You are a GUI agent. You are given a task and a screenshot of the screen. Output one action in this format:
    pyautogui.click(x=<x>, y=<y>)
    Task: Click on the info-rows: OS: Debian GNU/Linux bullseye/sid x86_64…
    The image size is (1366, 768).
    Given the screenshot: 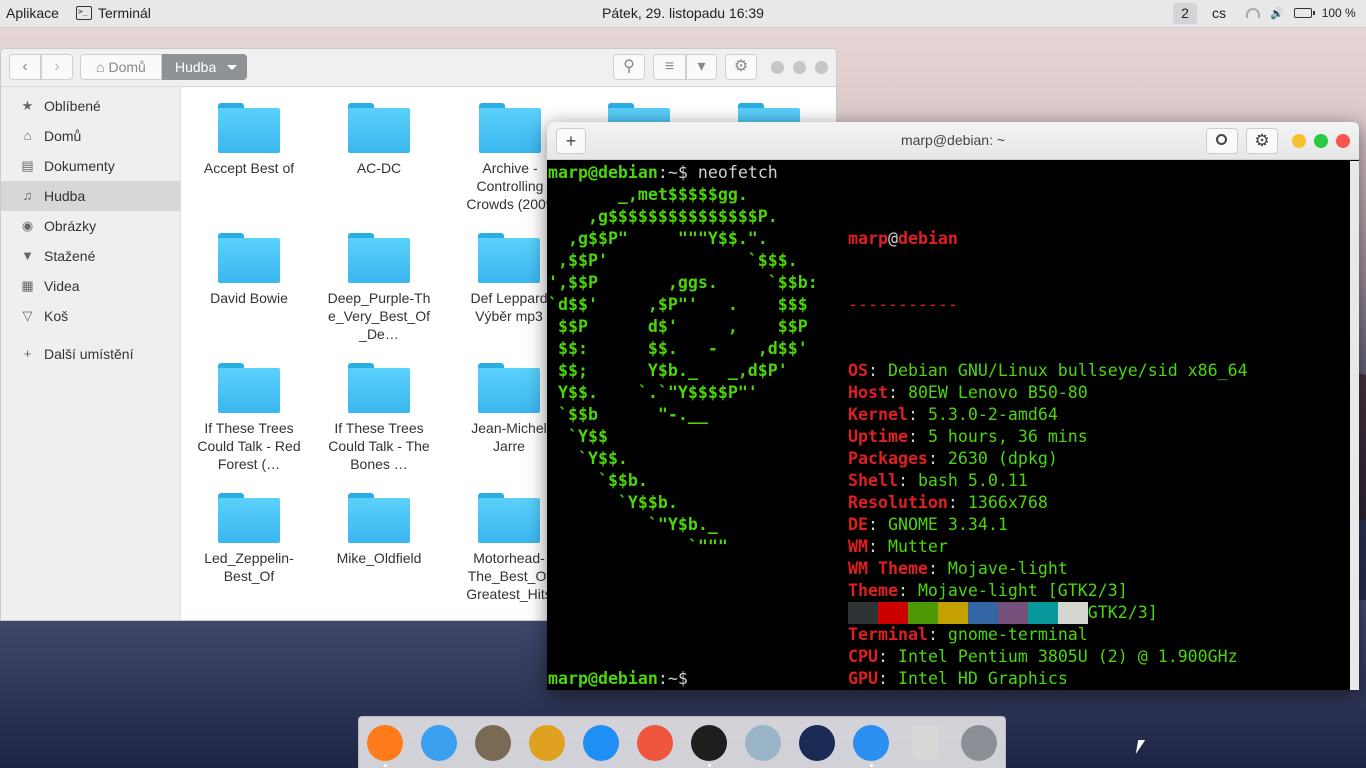 What is the action you would take?
    pyautogui.click(x=1048, y=525)
    